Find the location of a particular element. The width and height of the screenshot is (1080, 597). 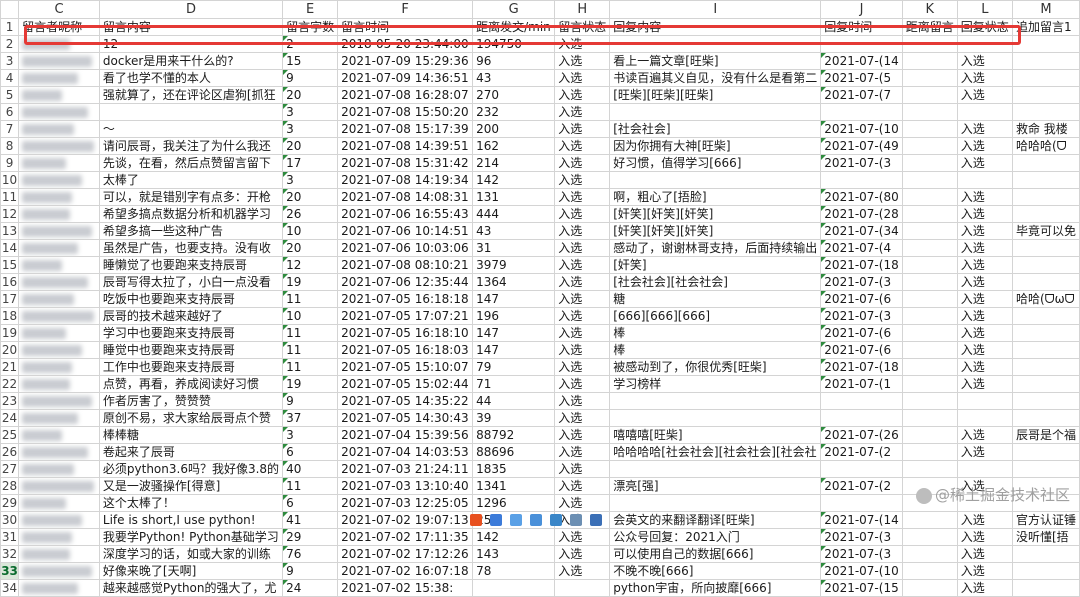

cell-j is located at coordinates (861, 44).